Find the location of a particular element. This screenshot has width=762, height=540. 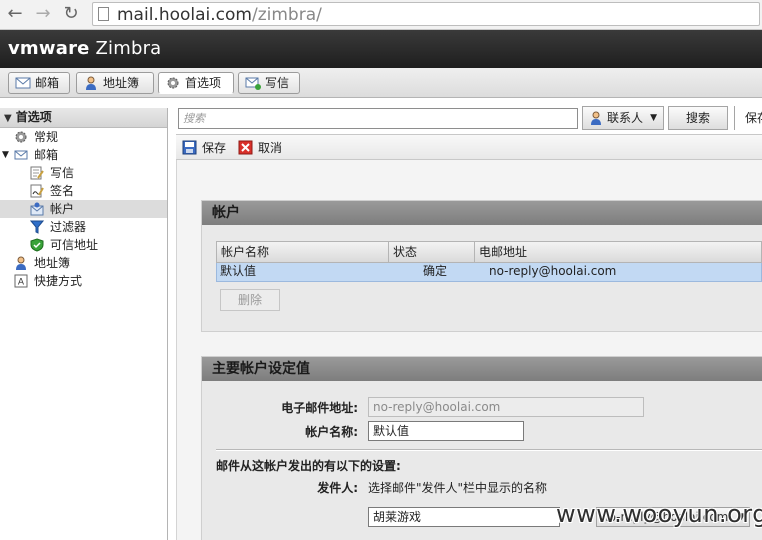

table-header: 帐户名称 状态 电邮地址 is located at coordinates (489, 252).